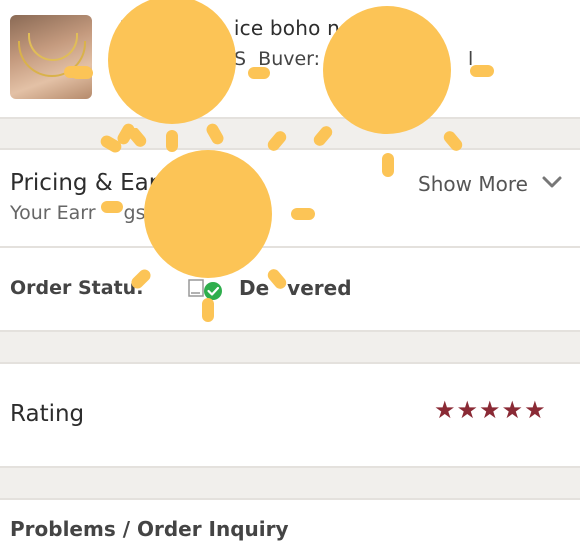 The image size is (580, 547). Describe the element at coordinates (552, 182) in the screenshot. I see `chevron-down-icon` at that location.